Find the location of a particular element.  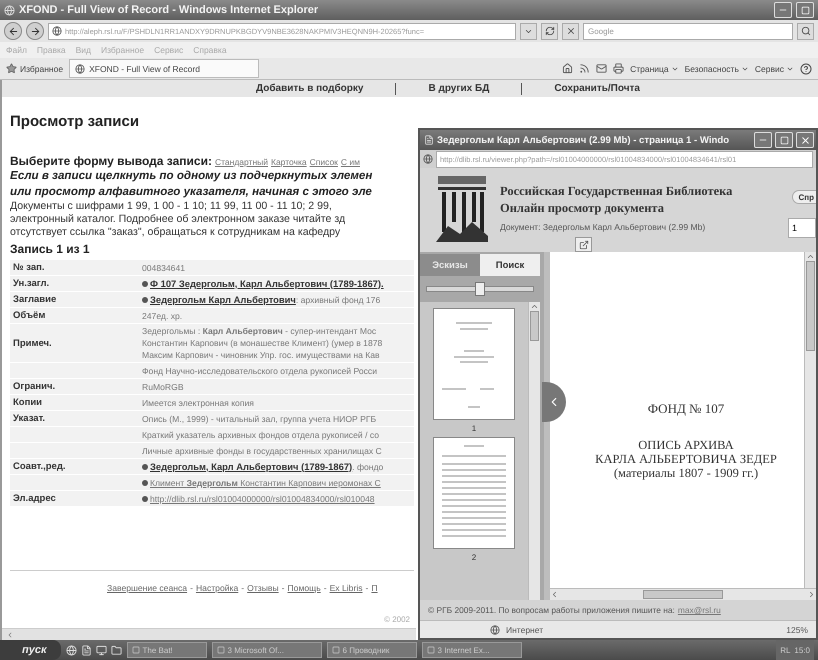

record-link: Климент Зедергольм Константин Карпович иеромонах С is located at coordinates (265, 482).